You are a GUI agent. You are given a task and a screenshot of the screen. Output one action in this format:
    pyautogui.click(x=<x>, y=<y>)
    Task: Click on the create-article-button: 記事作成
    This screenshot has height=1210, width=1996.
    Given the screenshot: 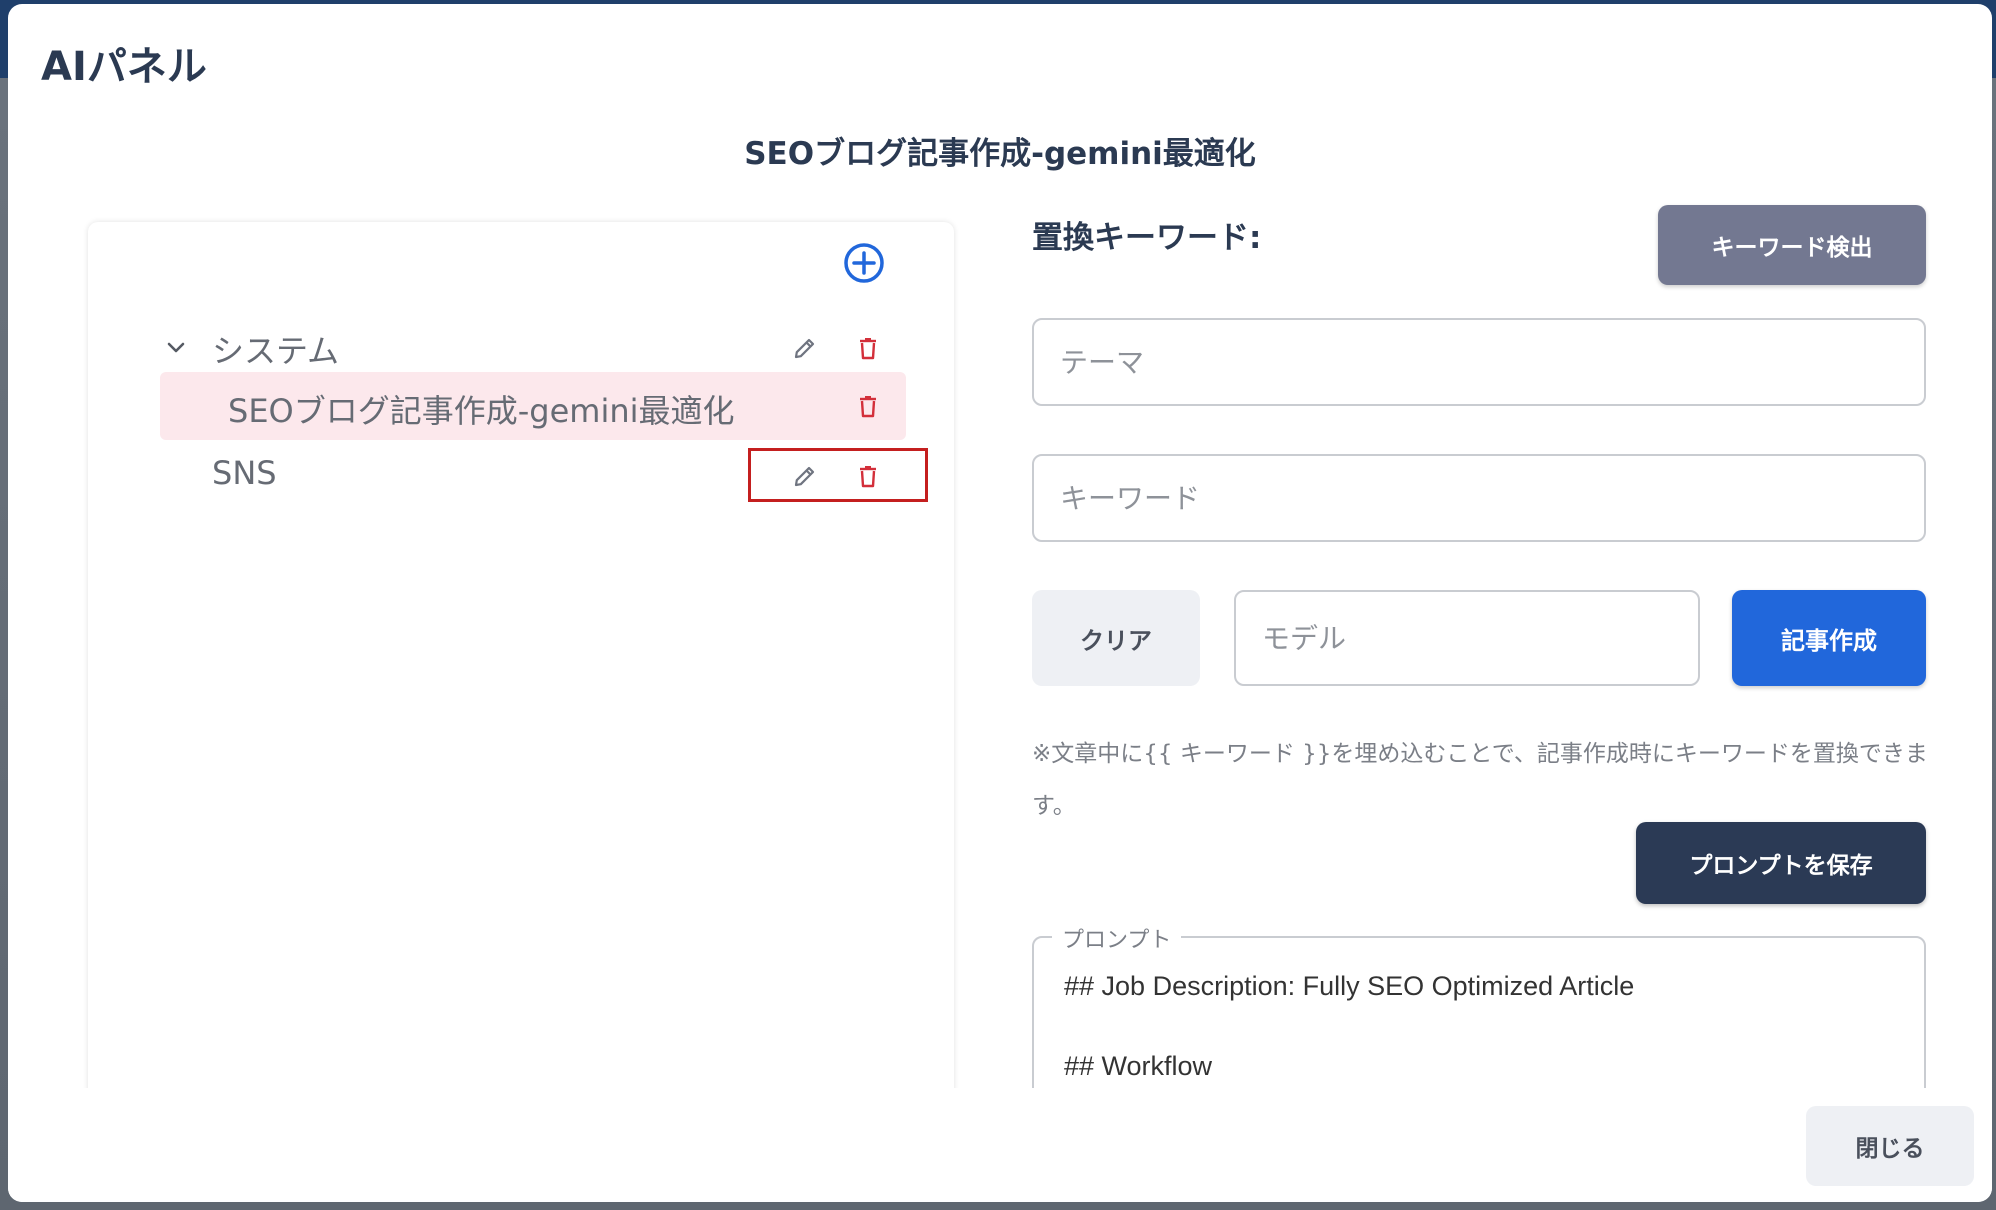 What is the action you would take?
    pyautogui.click(x=1829, y=638)
    